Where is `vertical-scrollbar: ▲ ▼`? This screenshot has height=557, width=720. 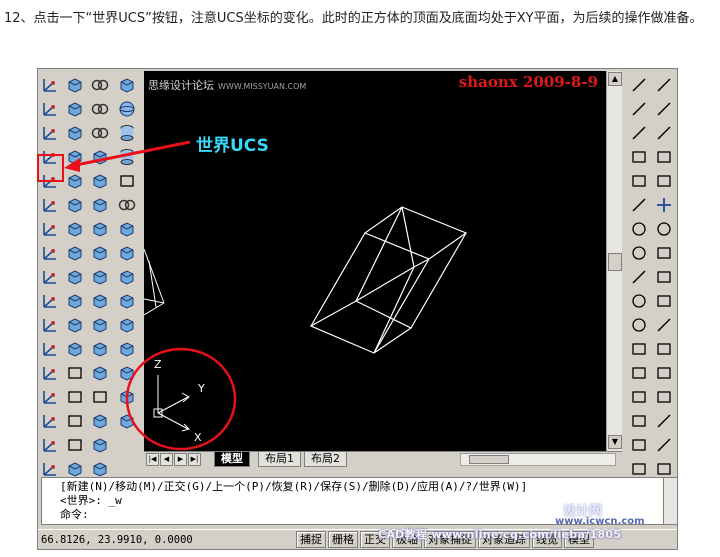
vertical-scrollbar: ▲ ▼ is located at coordinates (614, 261).